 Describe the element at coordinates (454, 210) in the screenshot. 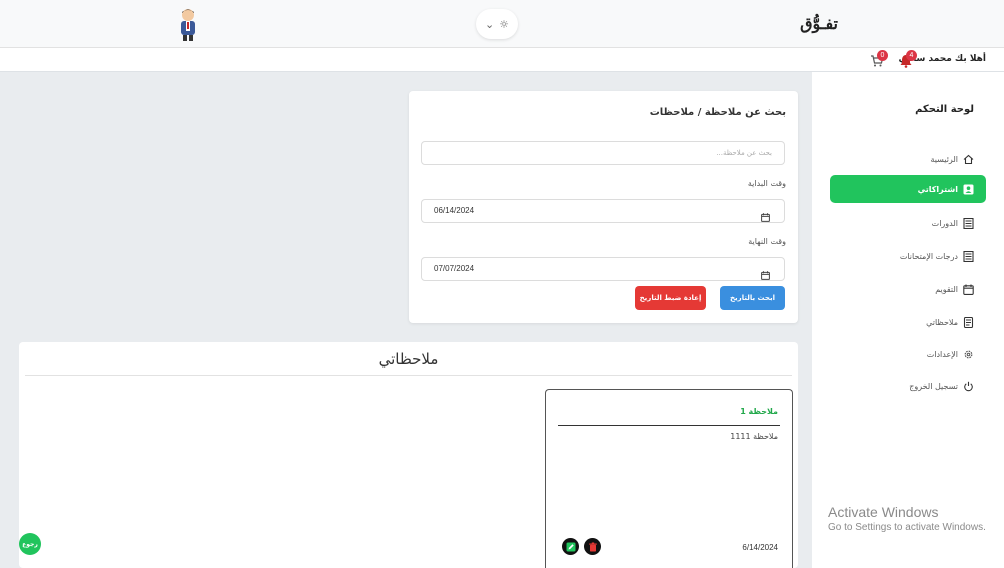

I see `start-date-value: 06/14/2024` at that location.